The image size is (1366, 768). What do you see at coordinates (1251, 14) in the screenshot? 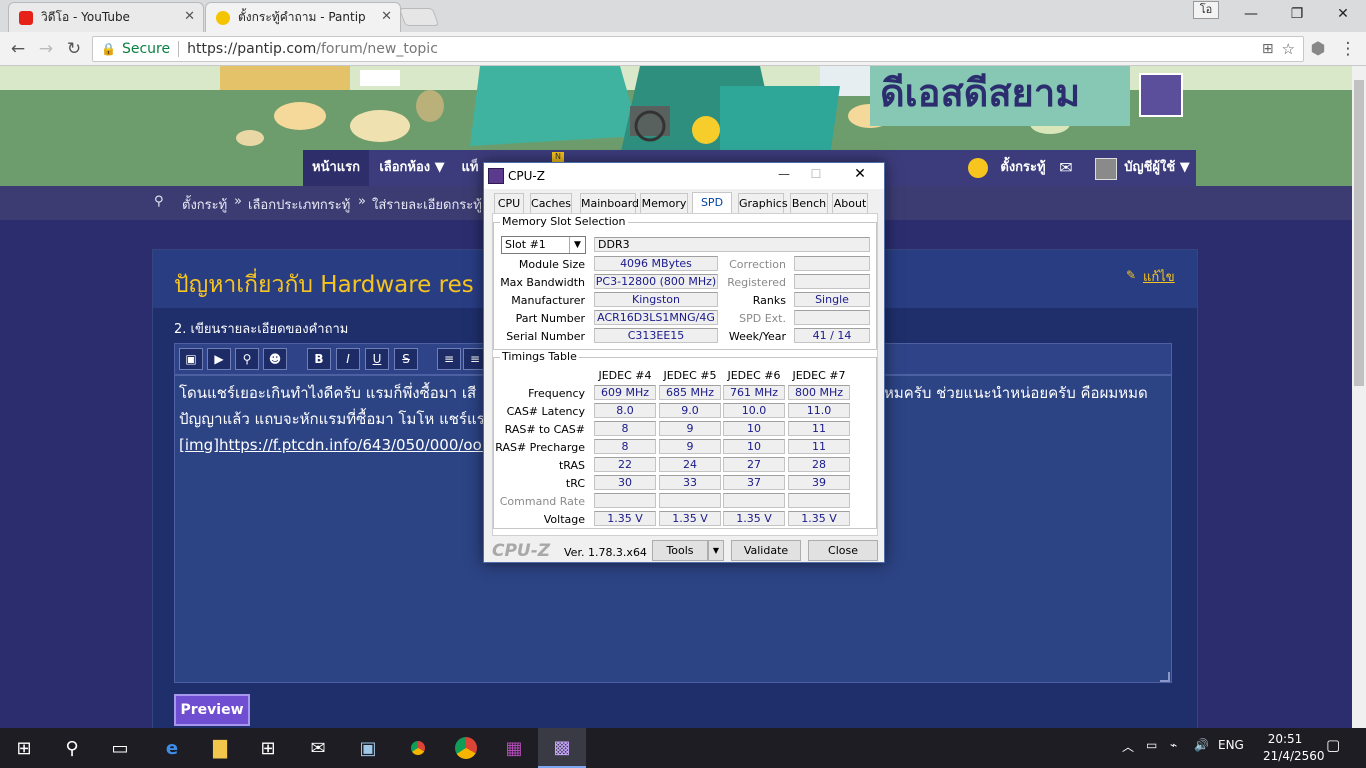
I see `minimize-icon: —` at bounding box center [1251, 14].